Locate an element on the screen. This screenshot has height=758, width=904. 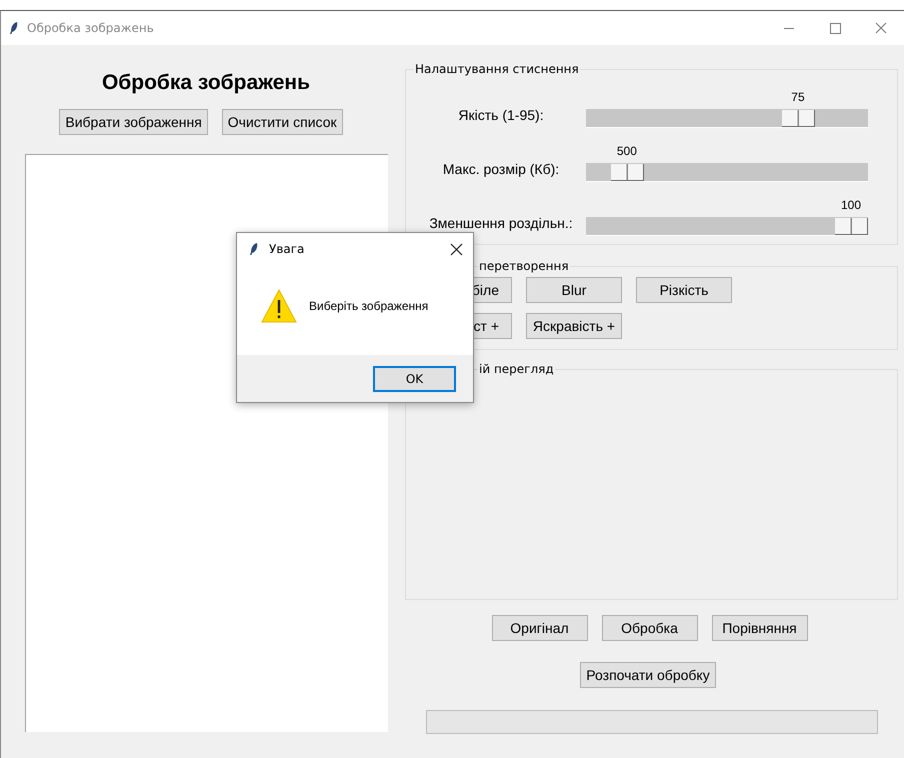
dialog-title: Увага is located at coordinates (287, 249).